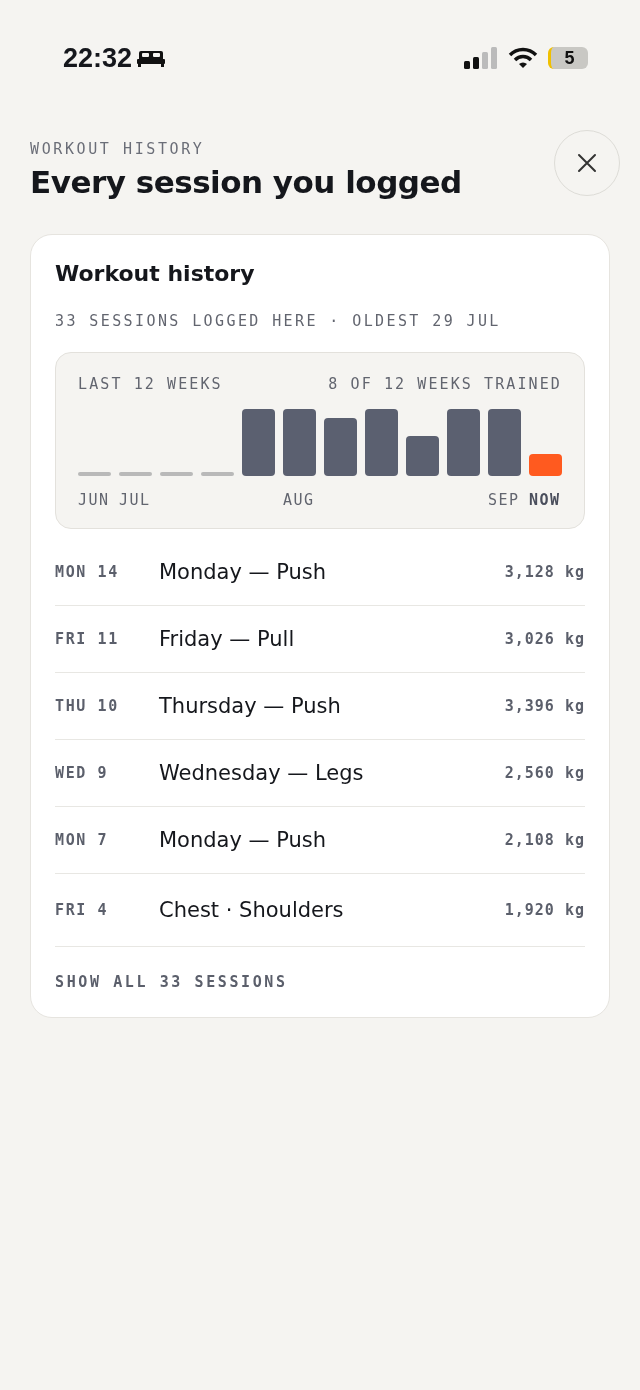 This screenshot has width=640, height=1390. I want to click on week-label: JUN, so click(94, 500).